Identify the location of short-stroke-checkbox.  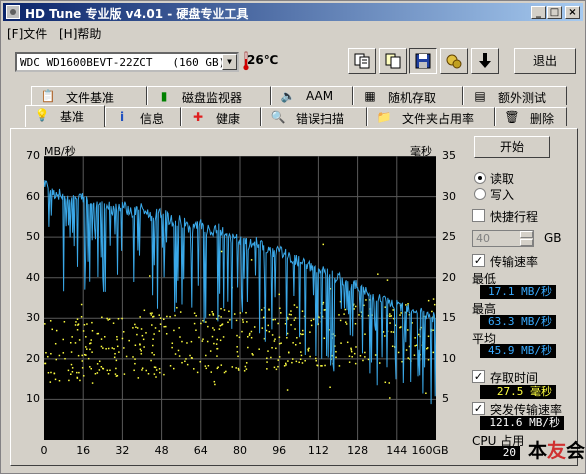
(478, 215).